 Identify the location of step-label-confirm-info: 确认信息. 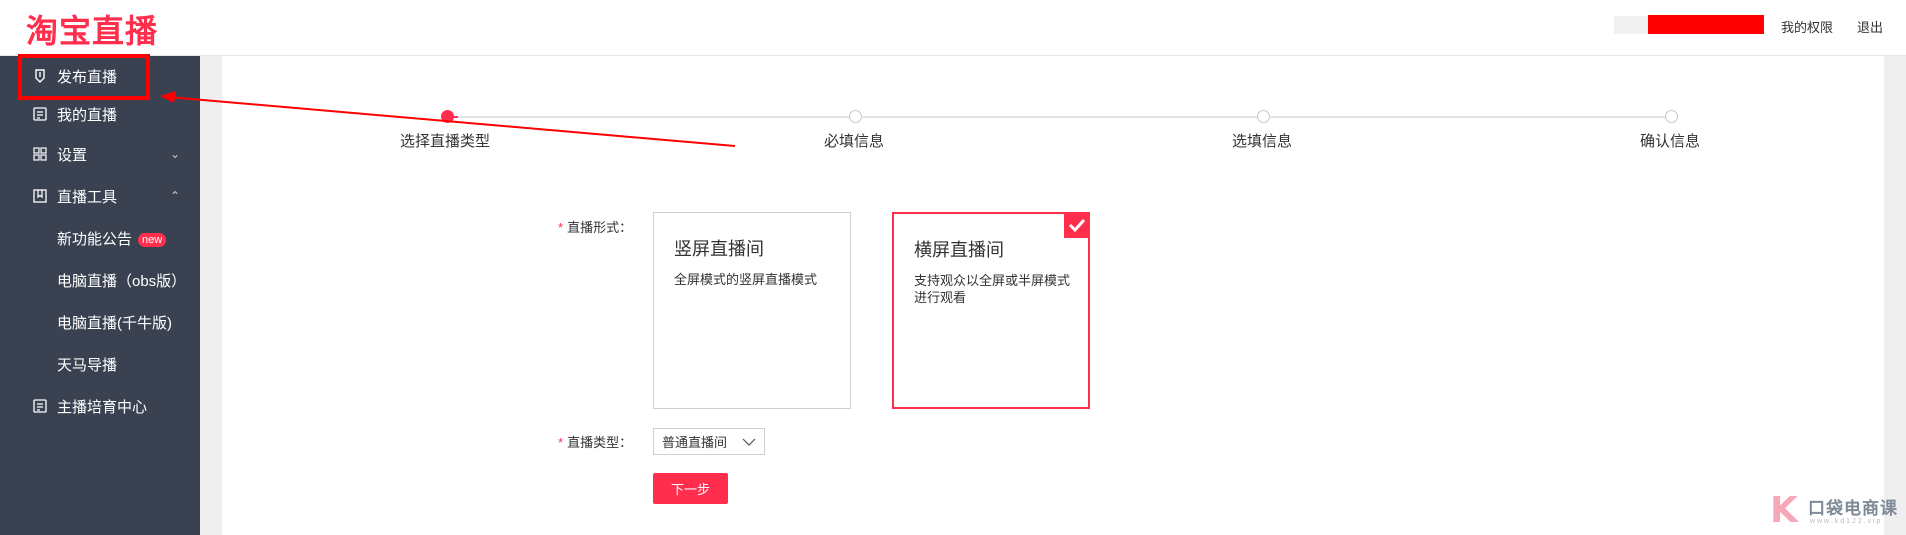
(1670, 141).